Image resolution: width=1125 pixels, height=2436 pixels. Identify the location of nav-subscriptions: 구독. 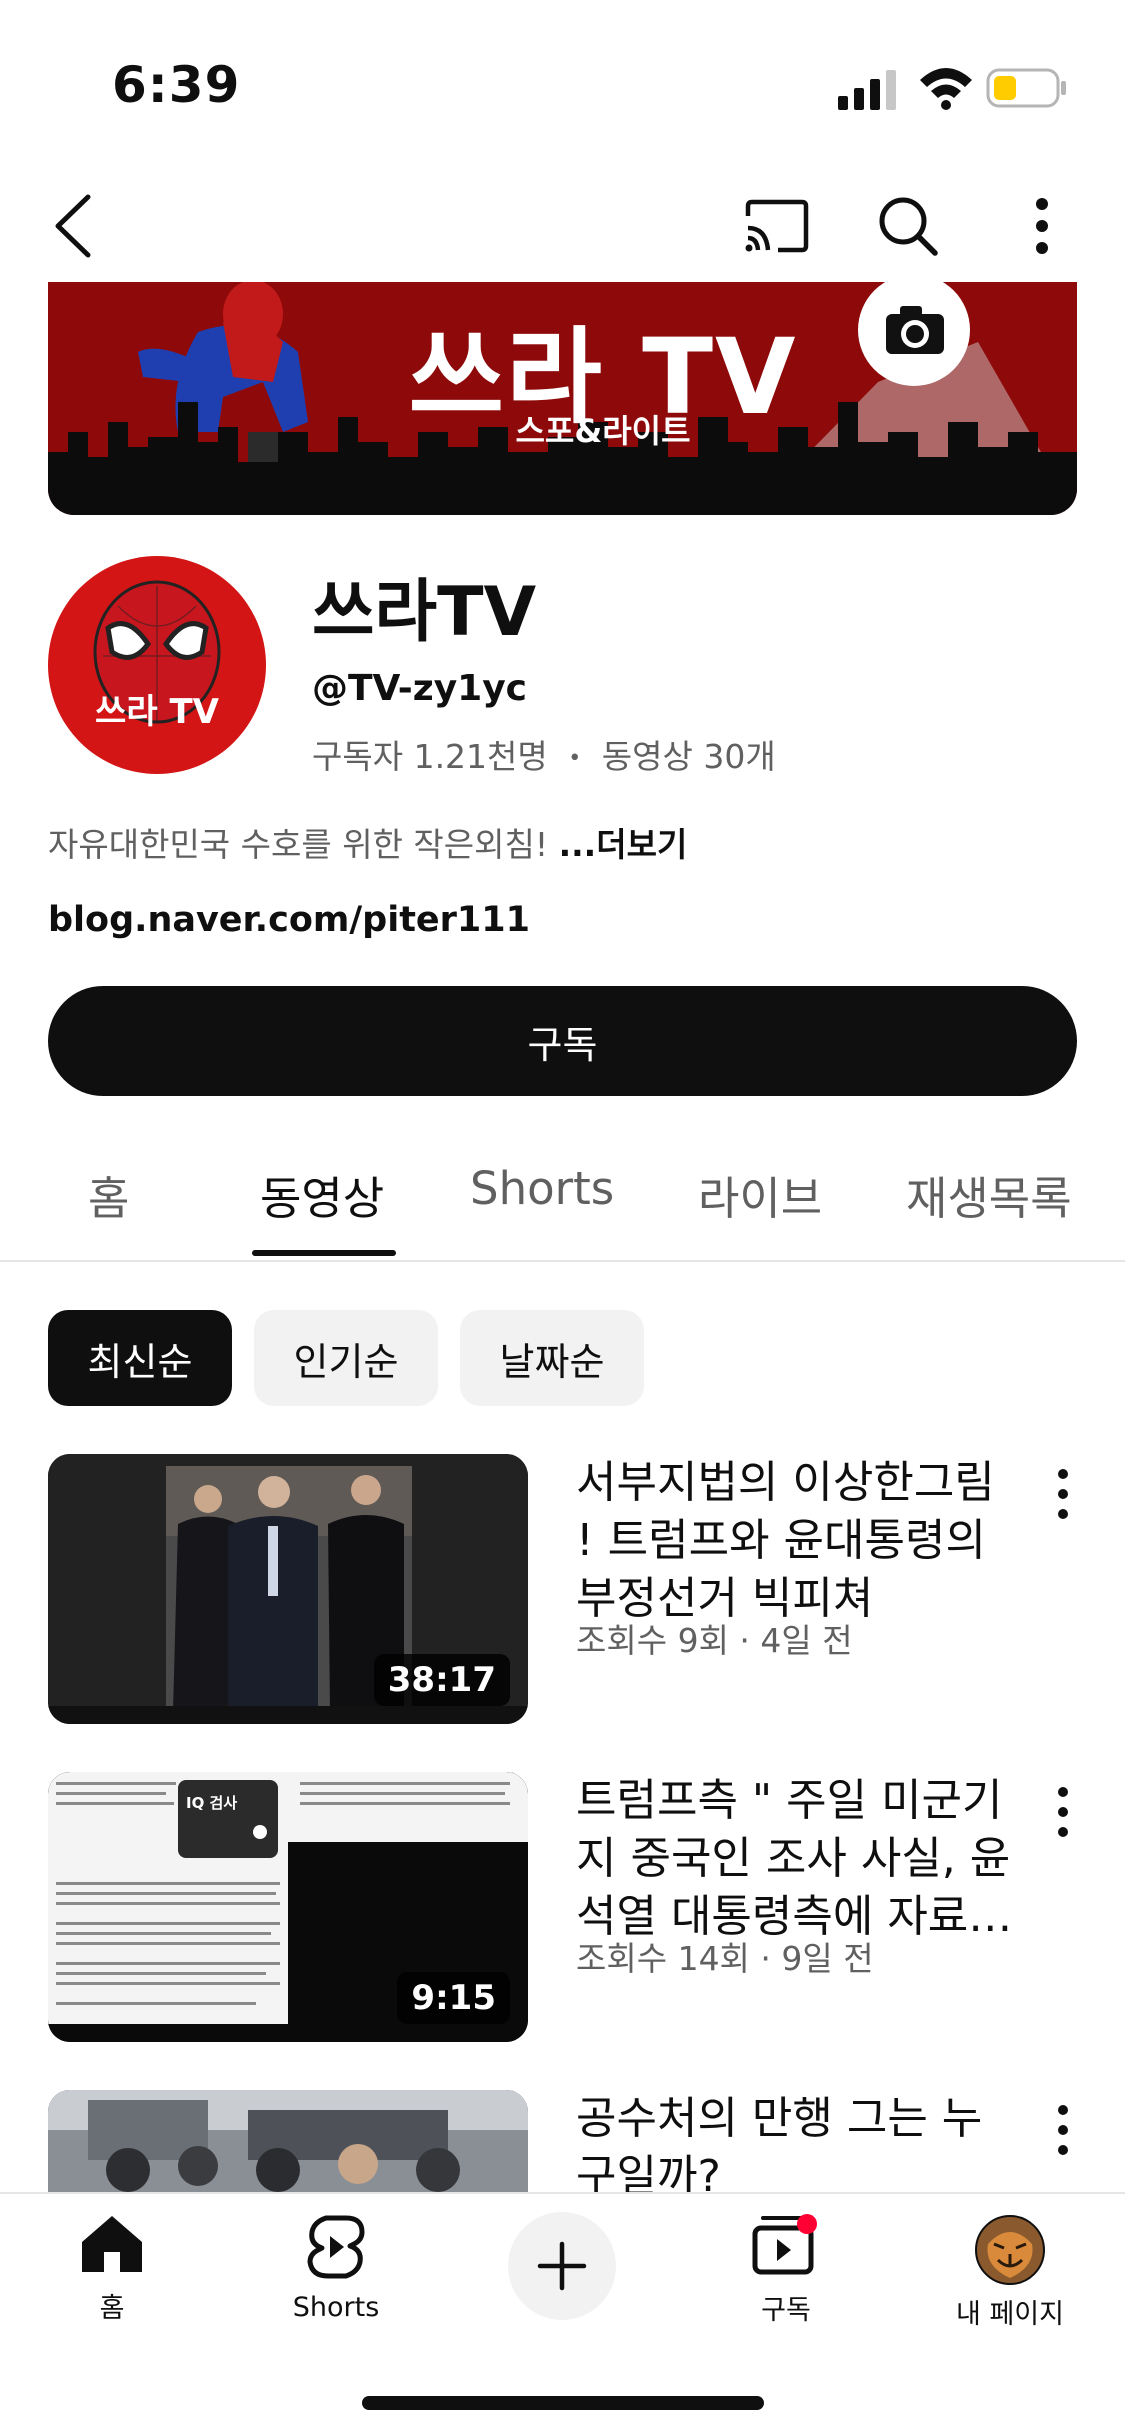
(786, 2270).